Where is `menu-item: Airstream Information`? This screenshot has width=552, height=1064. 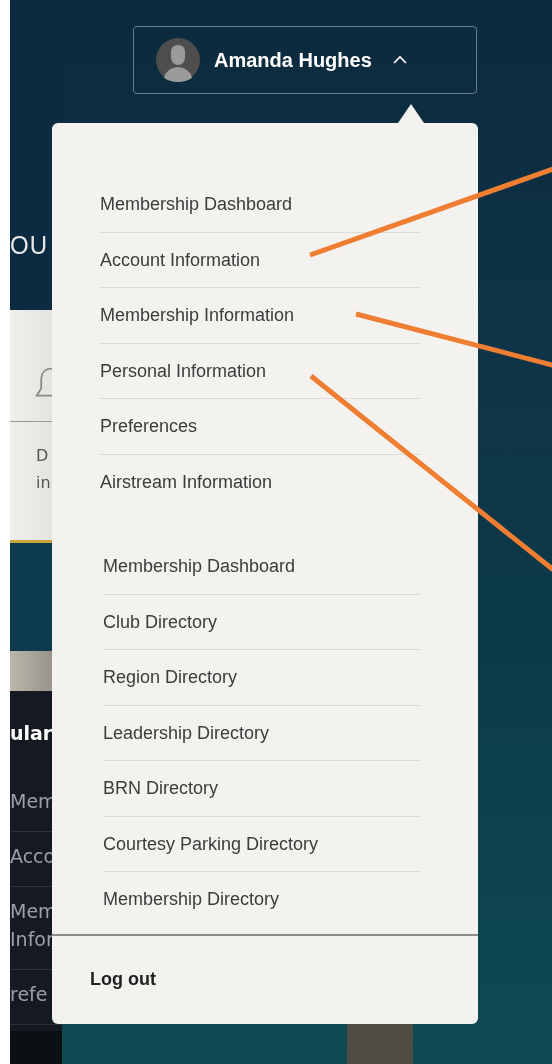 menu-item: Airstream Information is located at coordinates (260, 481).